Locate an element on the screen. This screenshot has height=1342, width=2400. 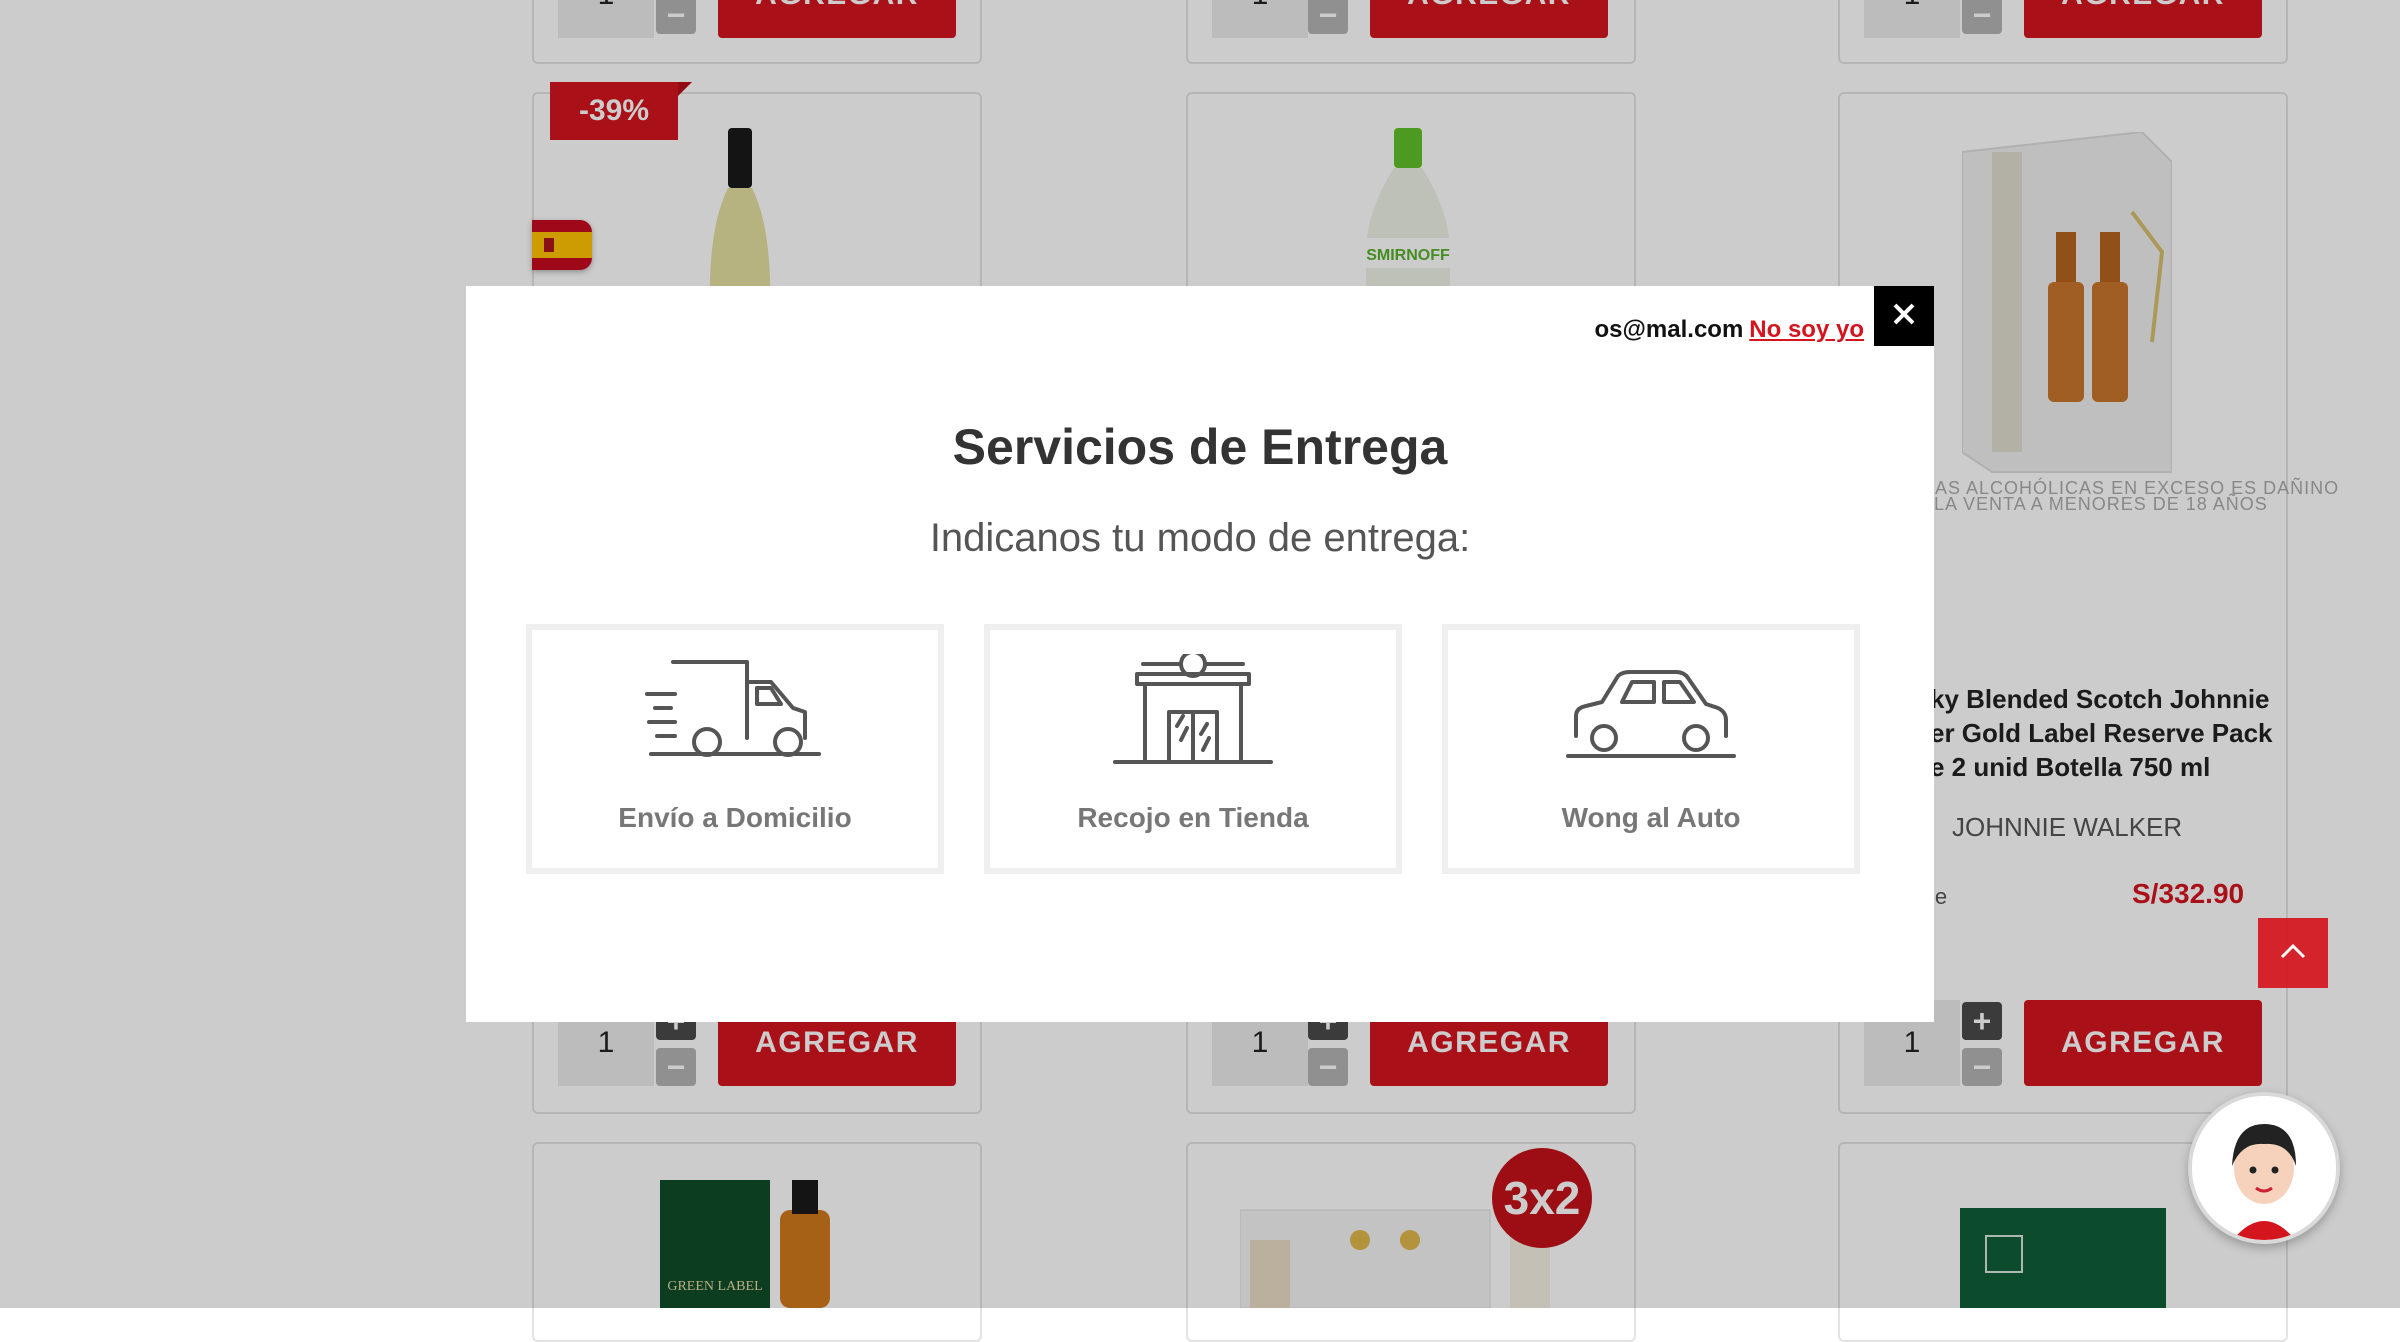
assistant-face-icon is located at coordinates (2264, 1168).